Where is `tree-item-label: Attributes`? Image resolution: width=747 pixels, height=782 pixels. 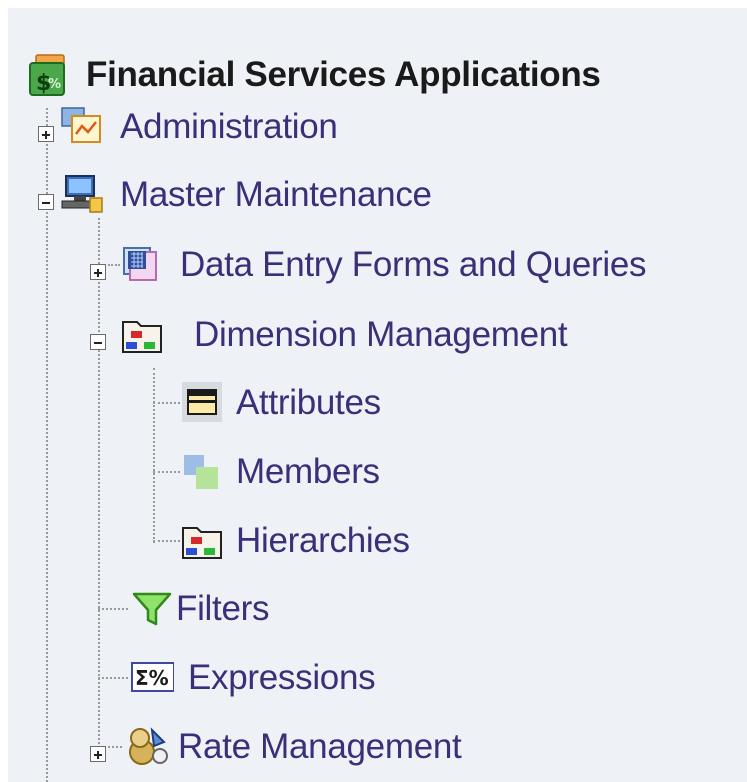
tree-item-label: Attributes is located at coordinates (308, 402).